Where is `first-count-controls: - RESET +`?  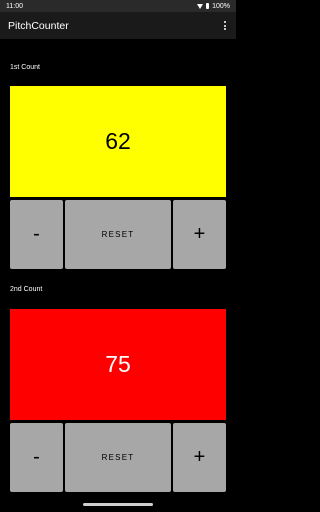 first-count-controls: - RESET + is located at coordinates (118, 234).